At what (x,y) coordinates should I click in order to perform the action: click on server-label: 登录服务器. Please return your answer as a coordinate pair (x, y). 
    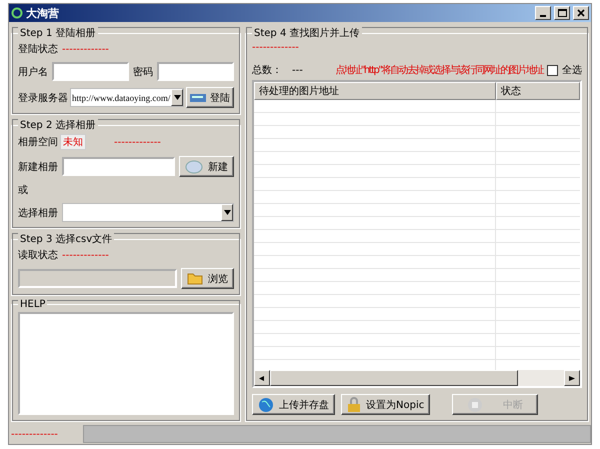
    Looking at the image, I should click on (43, 98).